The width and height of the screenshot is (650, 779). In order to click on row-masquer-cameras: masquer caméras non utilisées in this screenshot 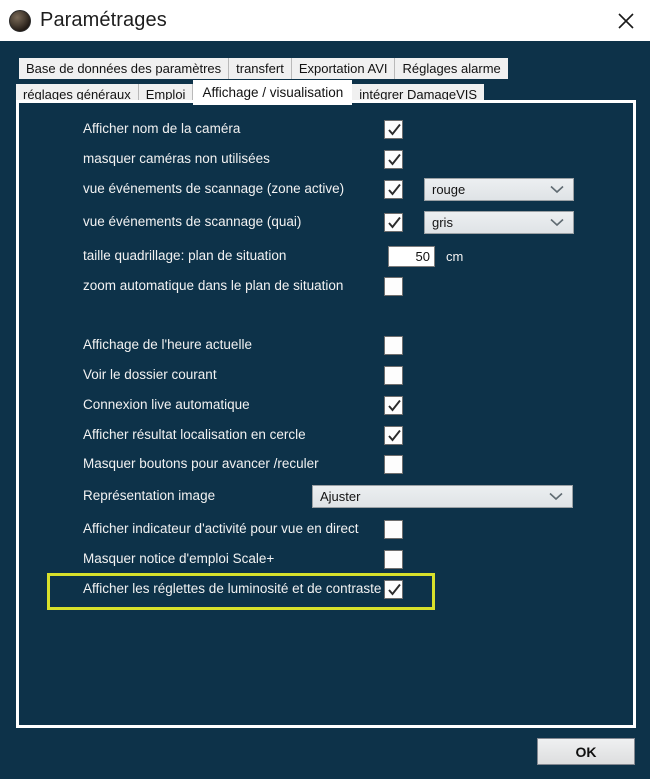, I will do `click(326, 159)`.